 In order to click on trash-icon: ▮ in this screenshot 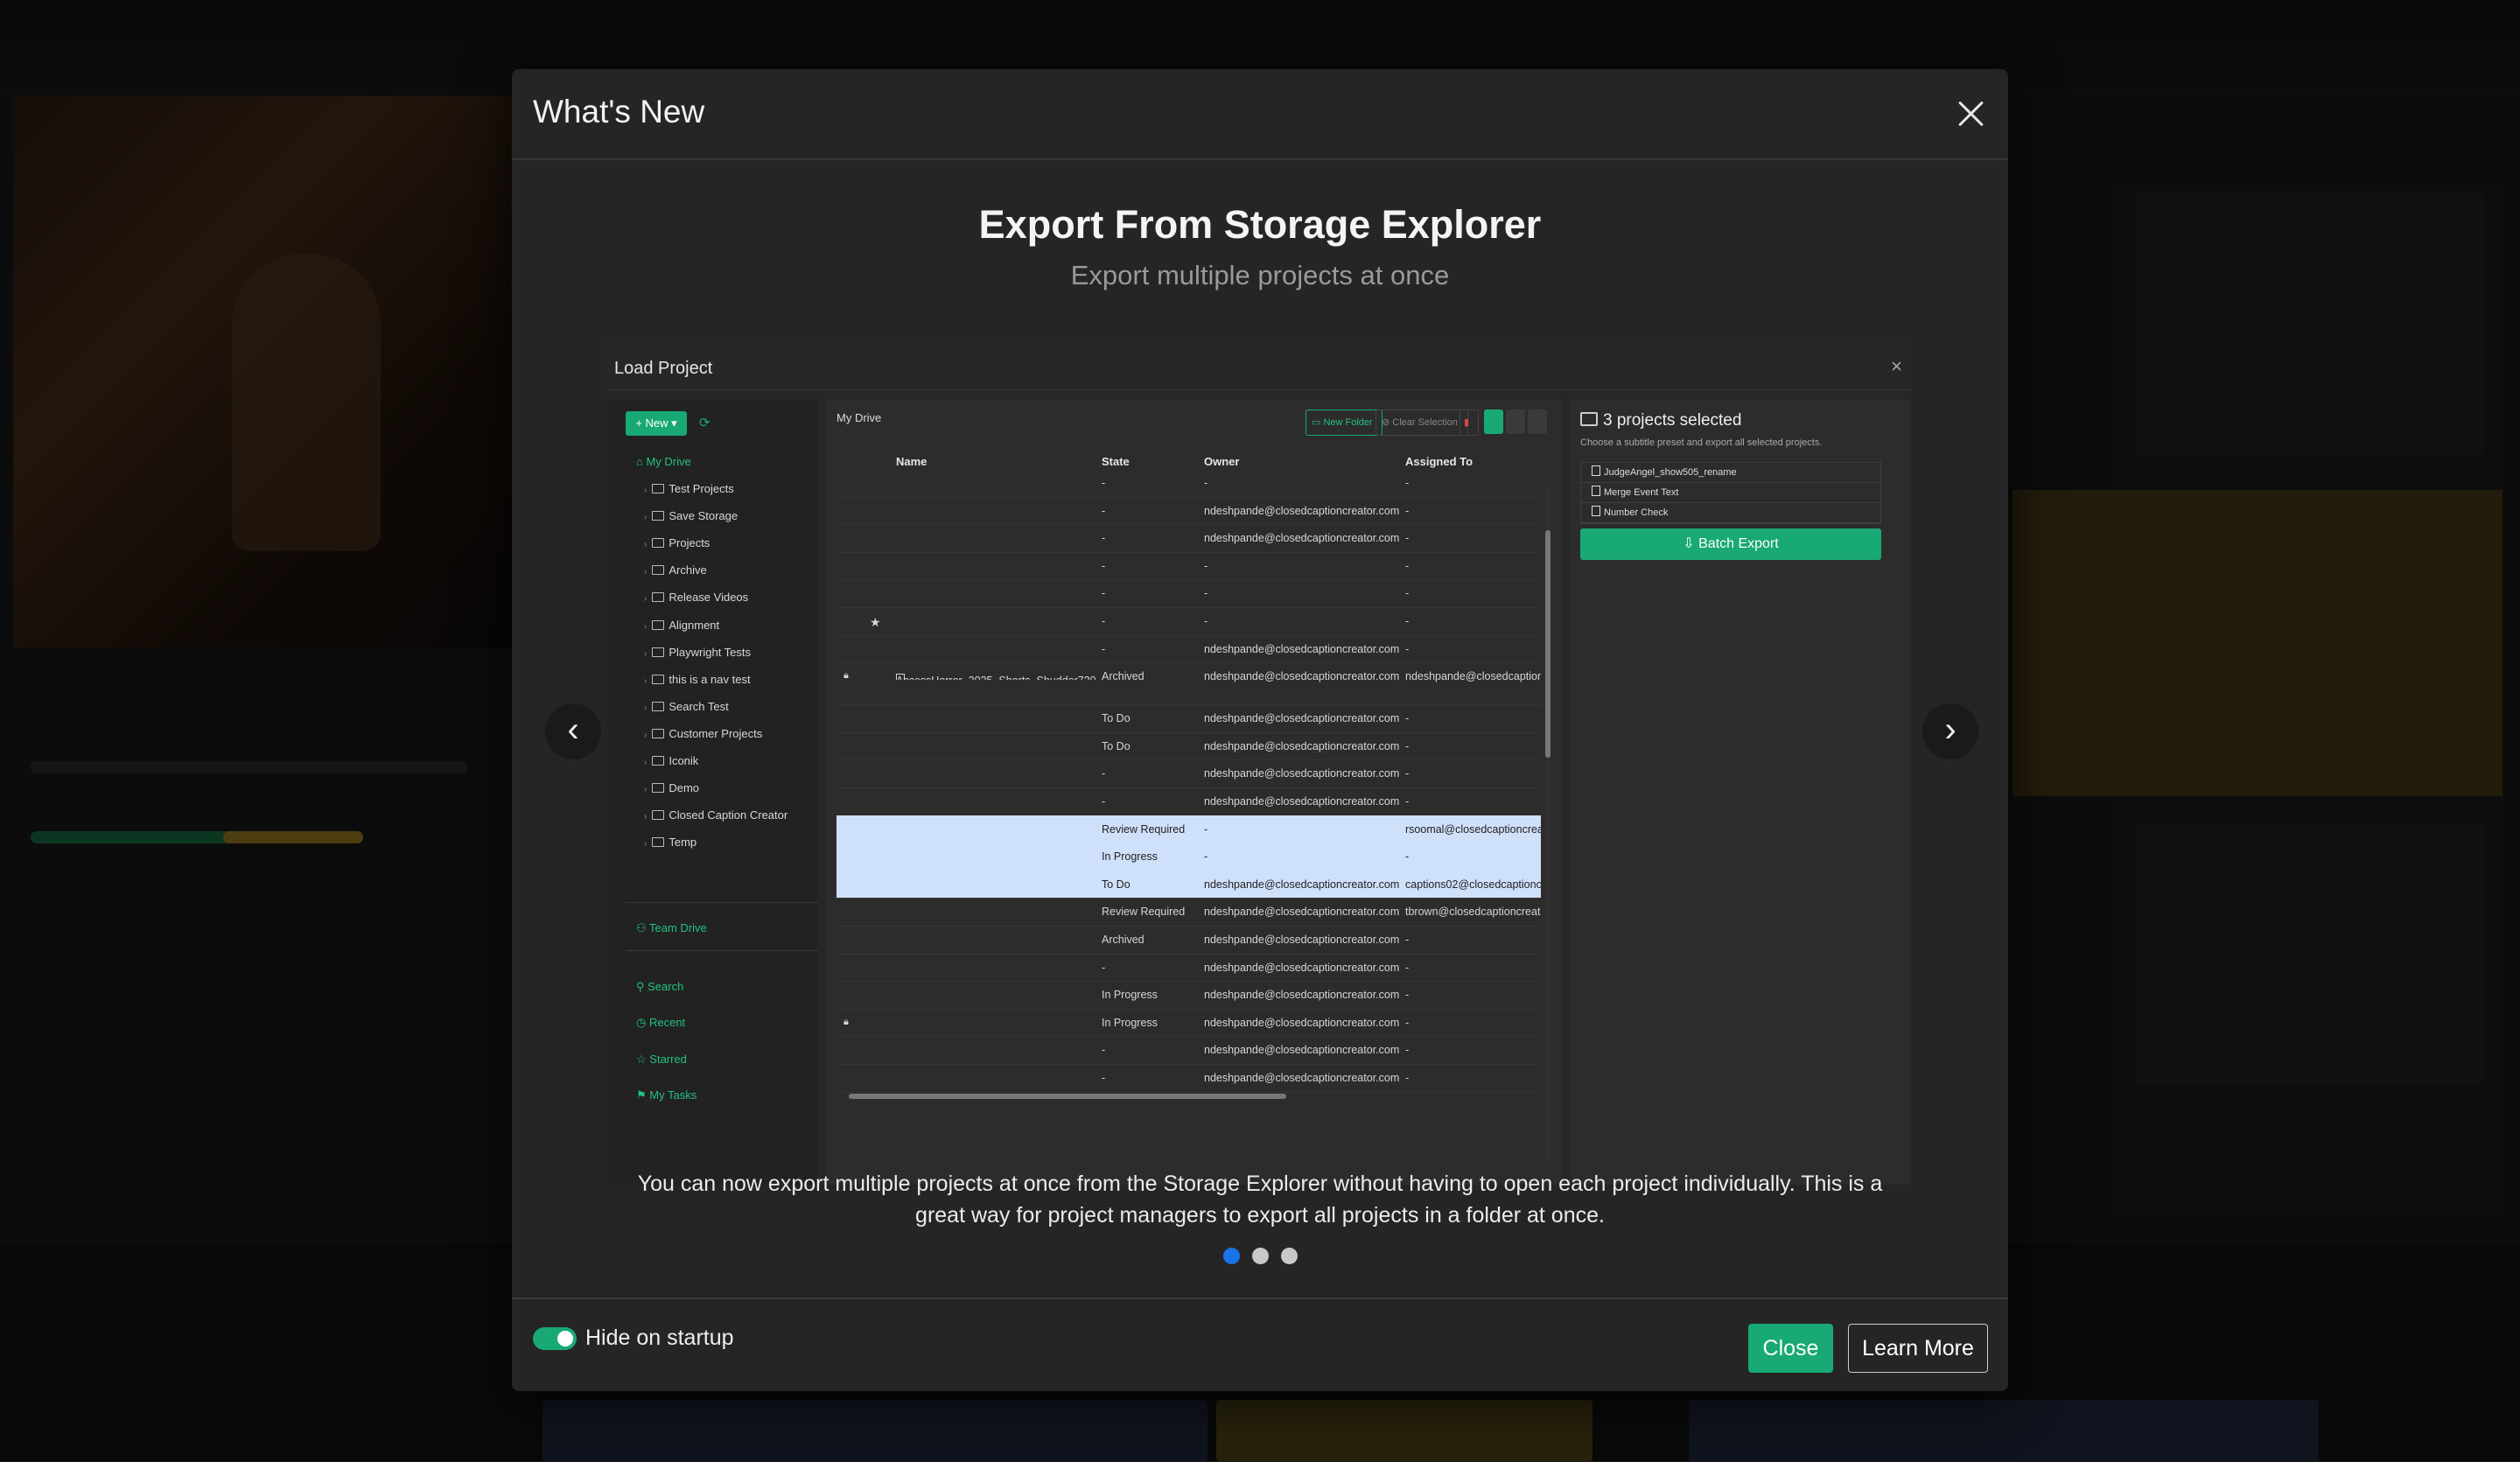, I will do `click(1469, 423)`.